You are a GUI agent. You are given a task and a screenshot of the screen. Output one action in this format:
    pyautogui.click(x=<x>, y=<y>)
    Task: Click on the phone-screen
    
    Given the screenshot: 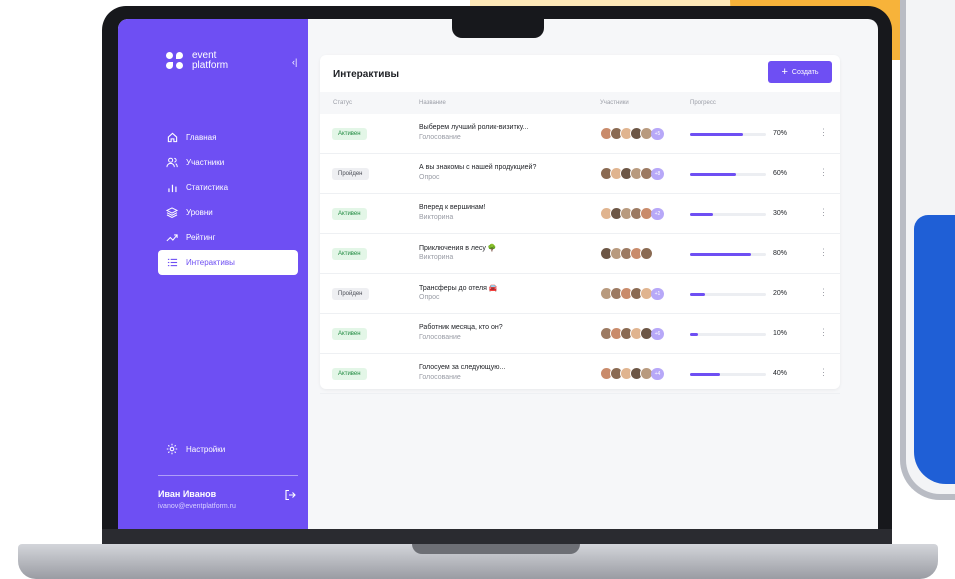 What is the action you would take?
    pyautogui.click(x=934, y=242)
    